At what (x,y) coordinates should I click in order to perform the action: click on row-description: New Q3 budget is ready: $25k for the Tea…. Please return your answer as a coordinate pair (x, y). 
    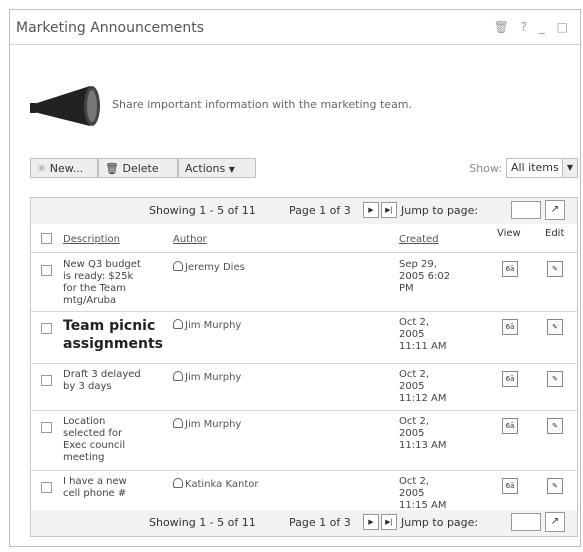
    Looking at the image, I should click on (103, 283).